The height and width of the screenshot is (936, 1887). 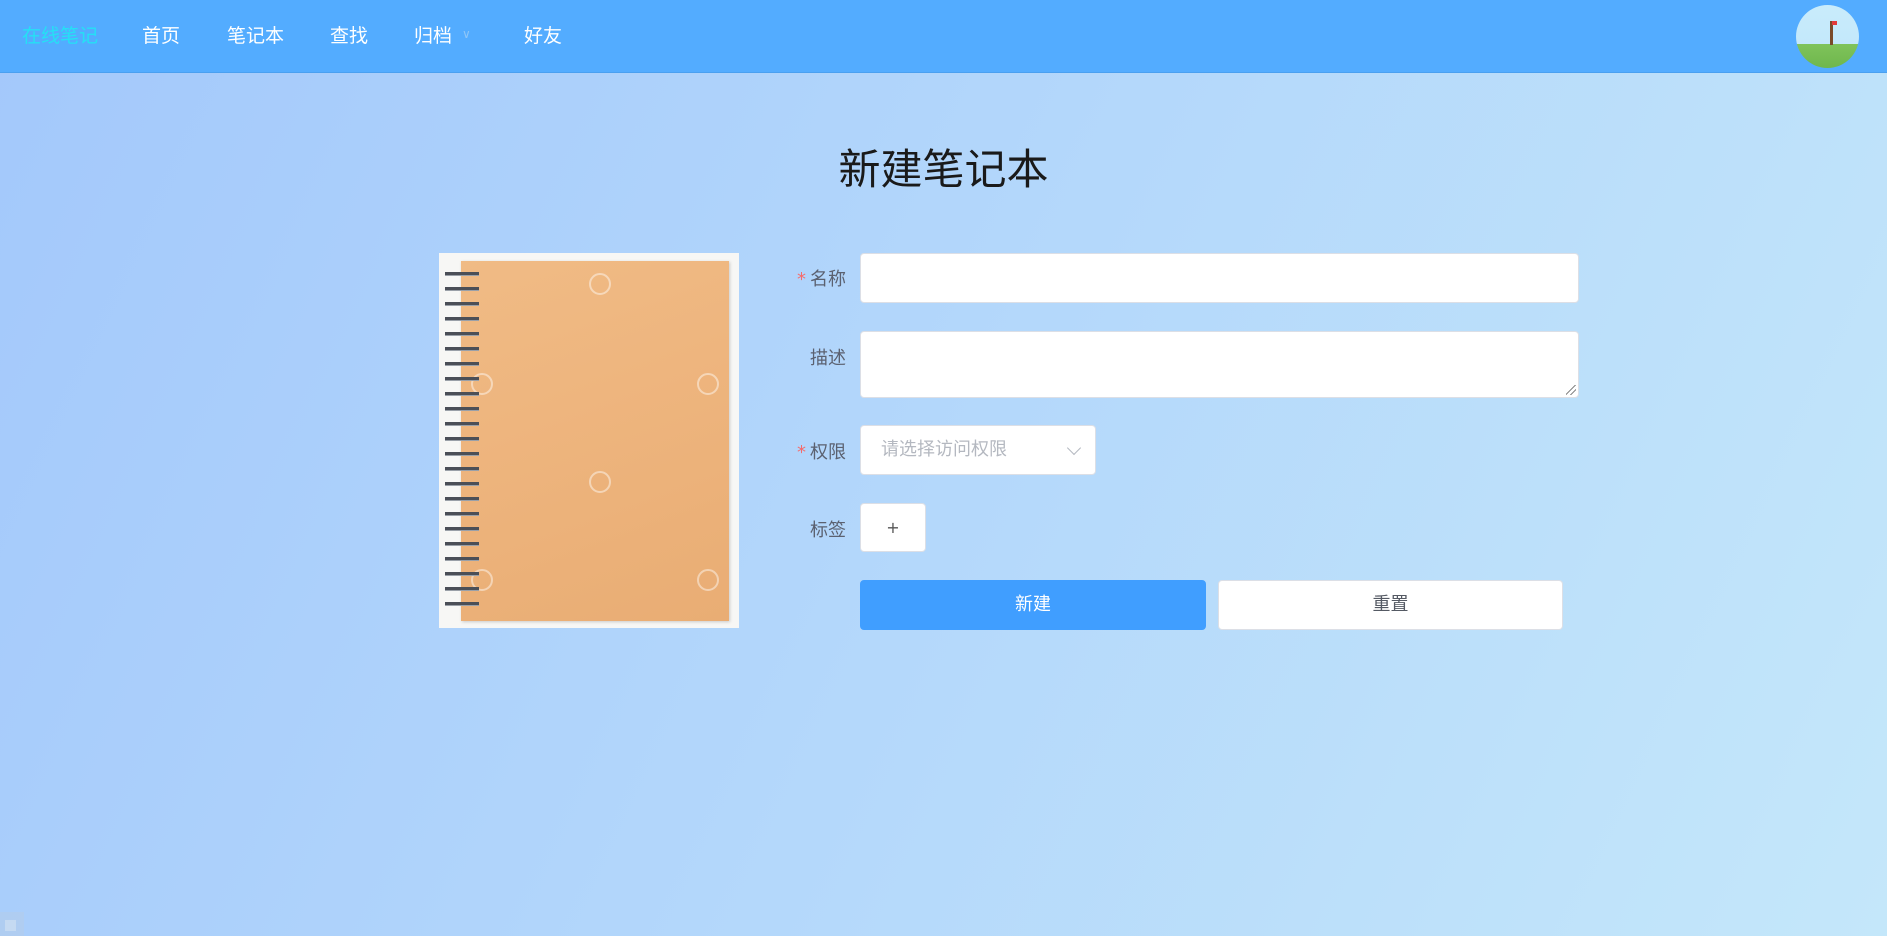 What do you see at coordinates (1827, 36) in the screenshot?
I see `user-avatar` at bounding box center [1827, 36].